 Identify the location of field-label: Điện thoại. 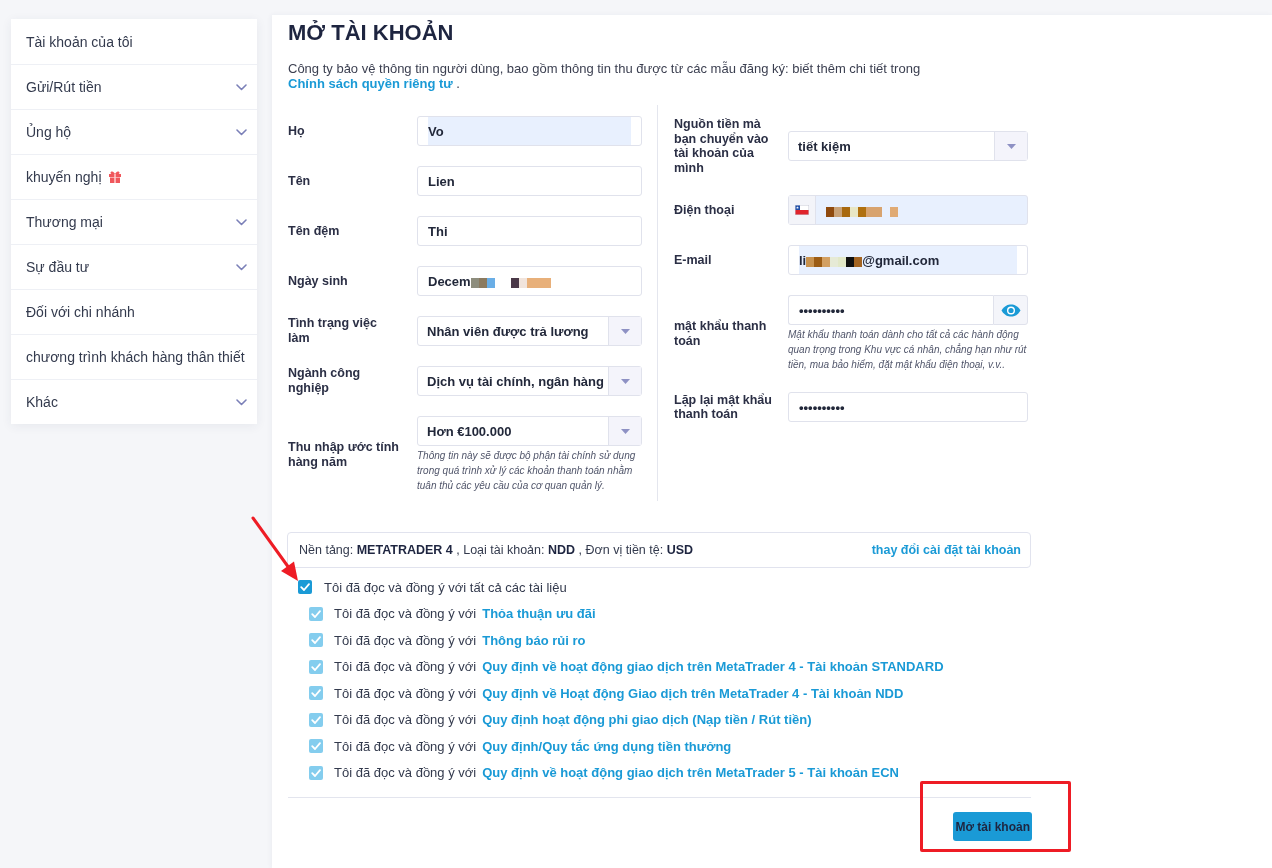
(705, 210).